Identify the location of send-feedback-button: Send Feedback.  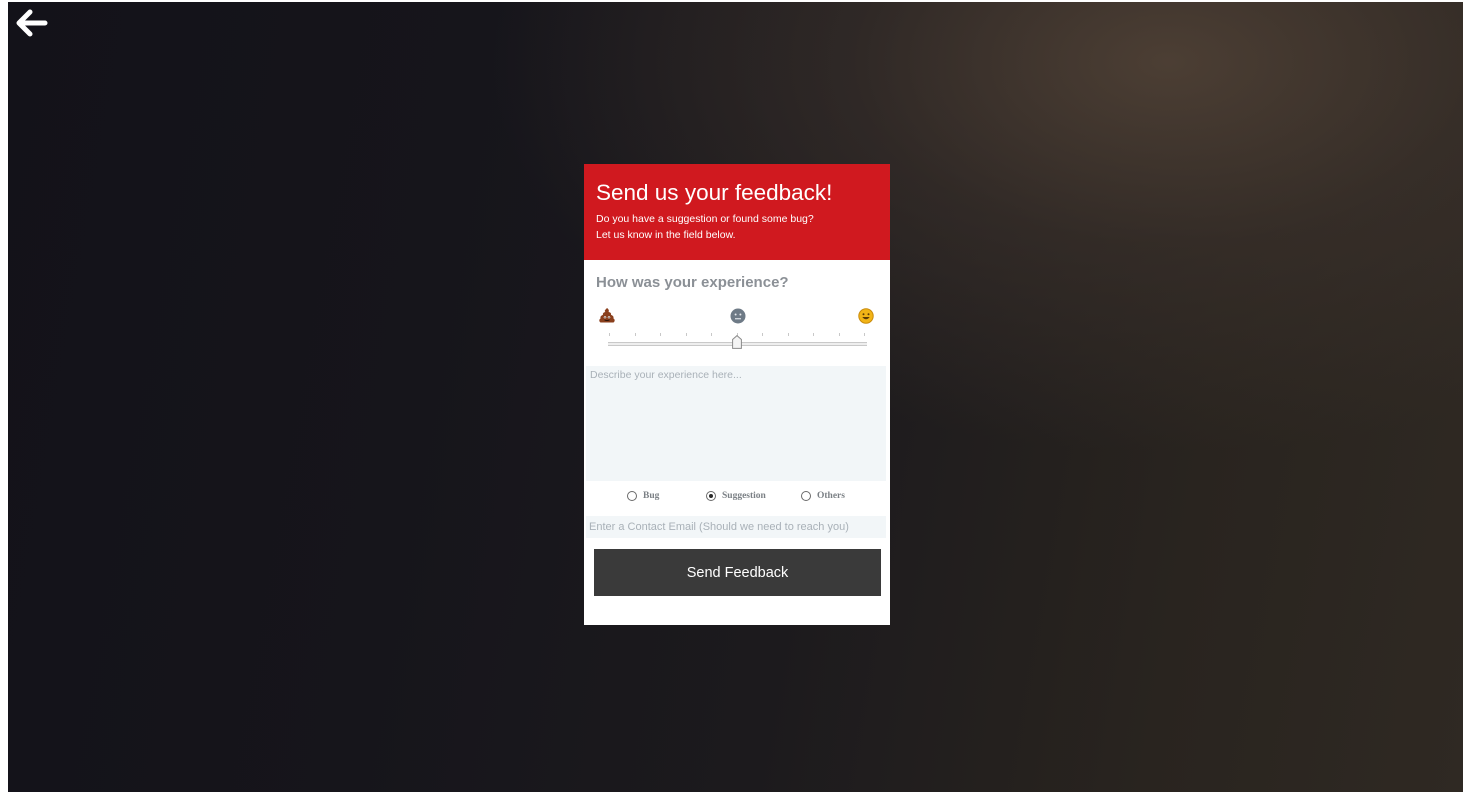
(737, 572).